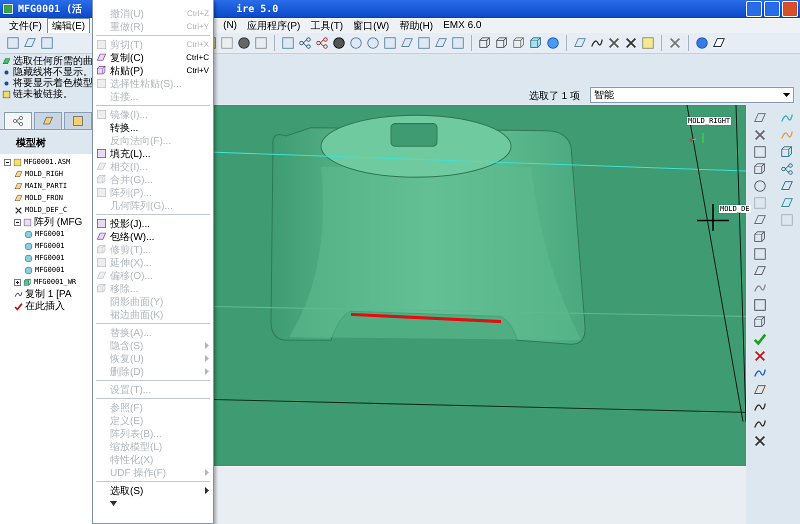 Image resolution: width=800 pixels, height=524 pixels. I want to click on pattern-icon, so click(27, 222).